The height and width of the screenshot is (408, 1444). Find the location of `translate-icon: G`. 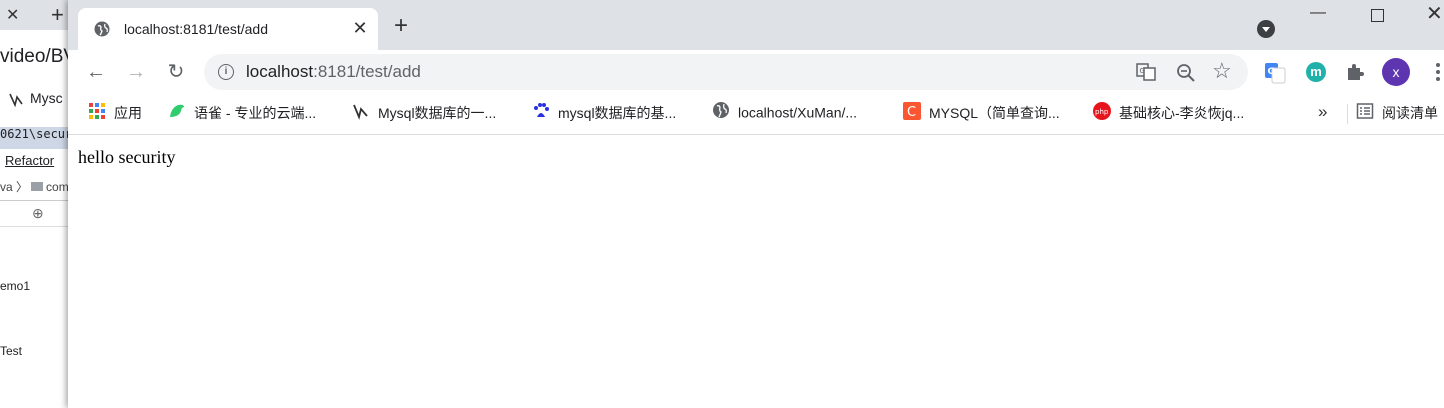

translate-icon: G is located at coordinates (1146, 72).